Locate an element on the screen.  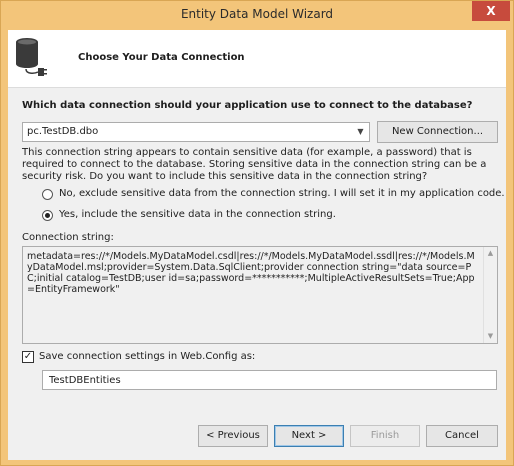
connection-dropdown-value: pc.TestDB.dbo is located at coordinates (63, 131).